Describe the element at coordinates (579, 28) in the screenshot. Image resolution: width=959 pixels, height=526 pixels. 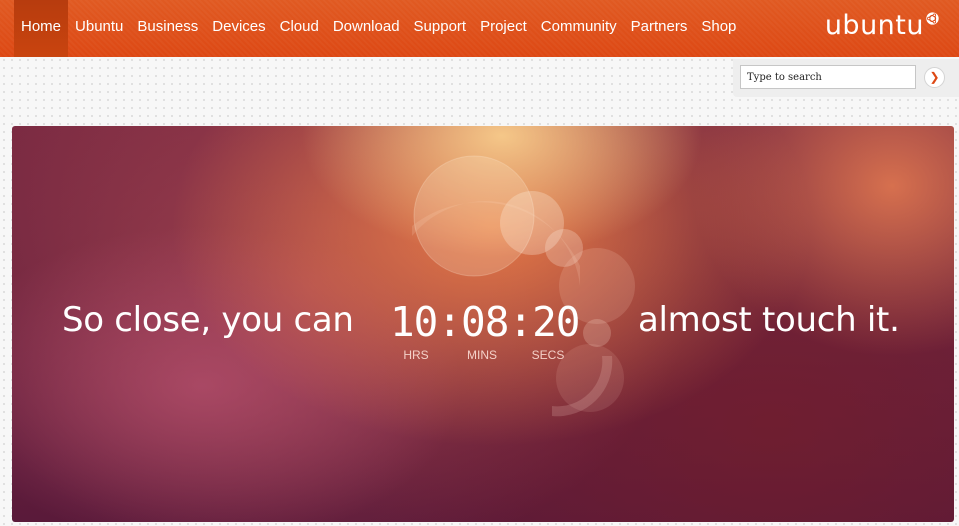
I see `nav-item-community: Community` at that location.